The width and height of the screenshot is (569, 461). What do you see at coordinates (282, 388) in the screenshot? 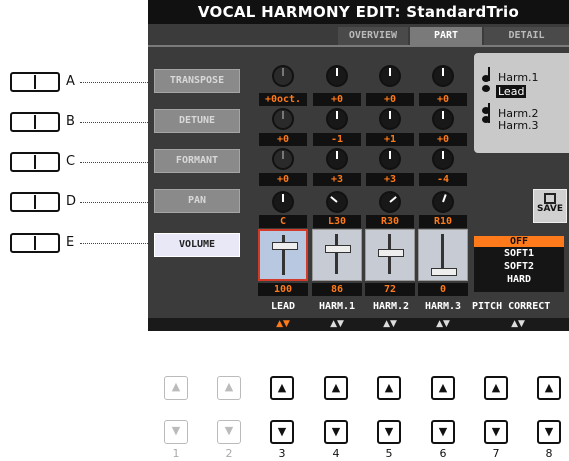
I see `up-button-3: ▲` at bounding box center [282, 388].